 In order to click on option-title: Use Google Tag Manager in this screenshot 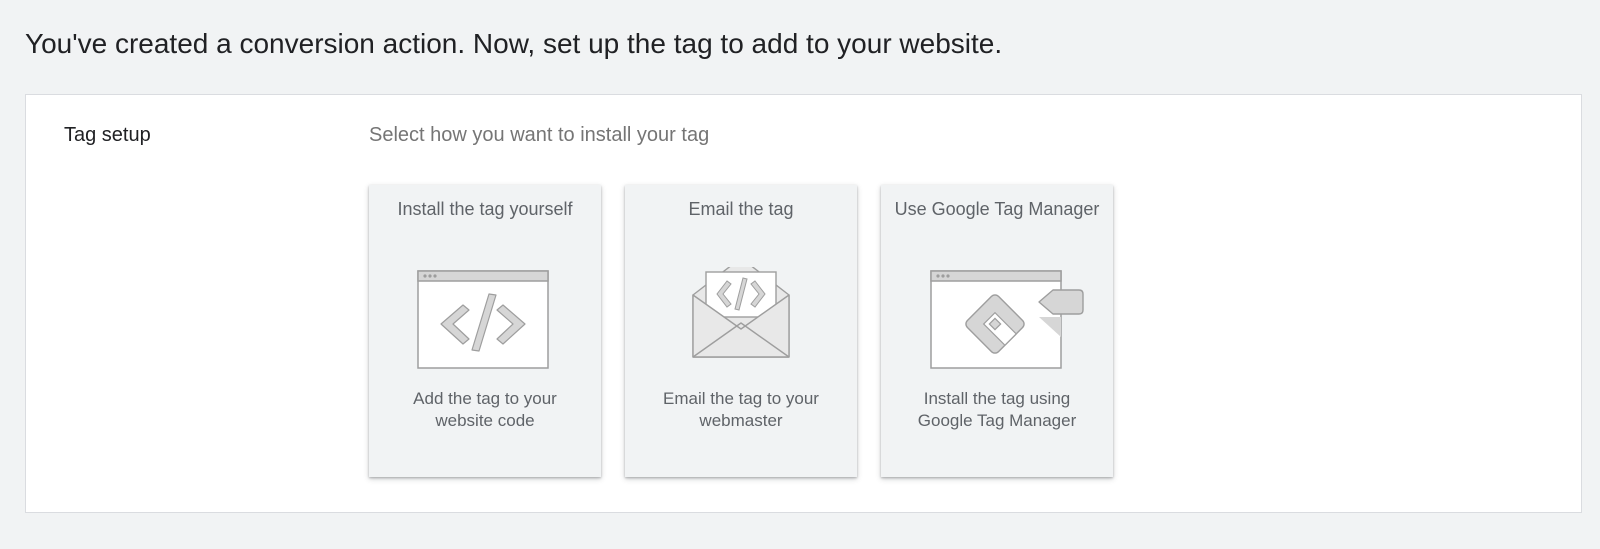, I will do `click(997, 209)`.